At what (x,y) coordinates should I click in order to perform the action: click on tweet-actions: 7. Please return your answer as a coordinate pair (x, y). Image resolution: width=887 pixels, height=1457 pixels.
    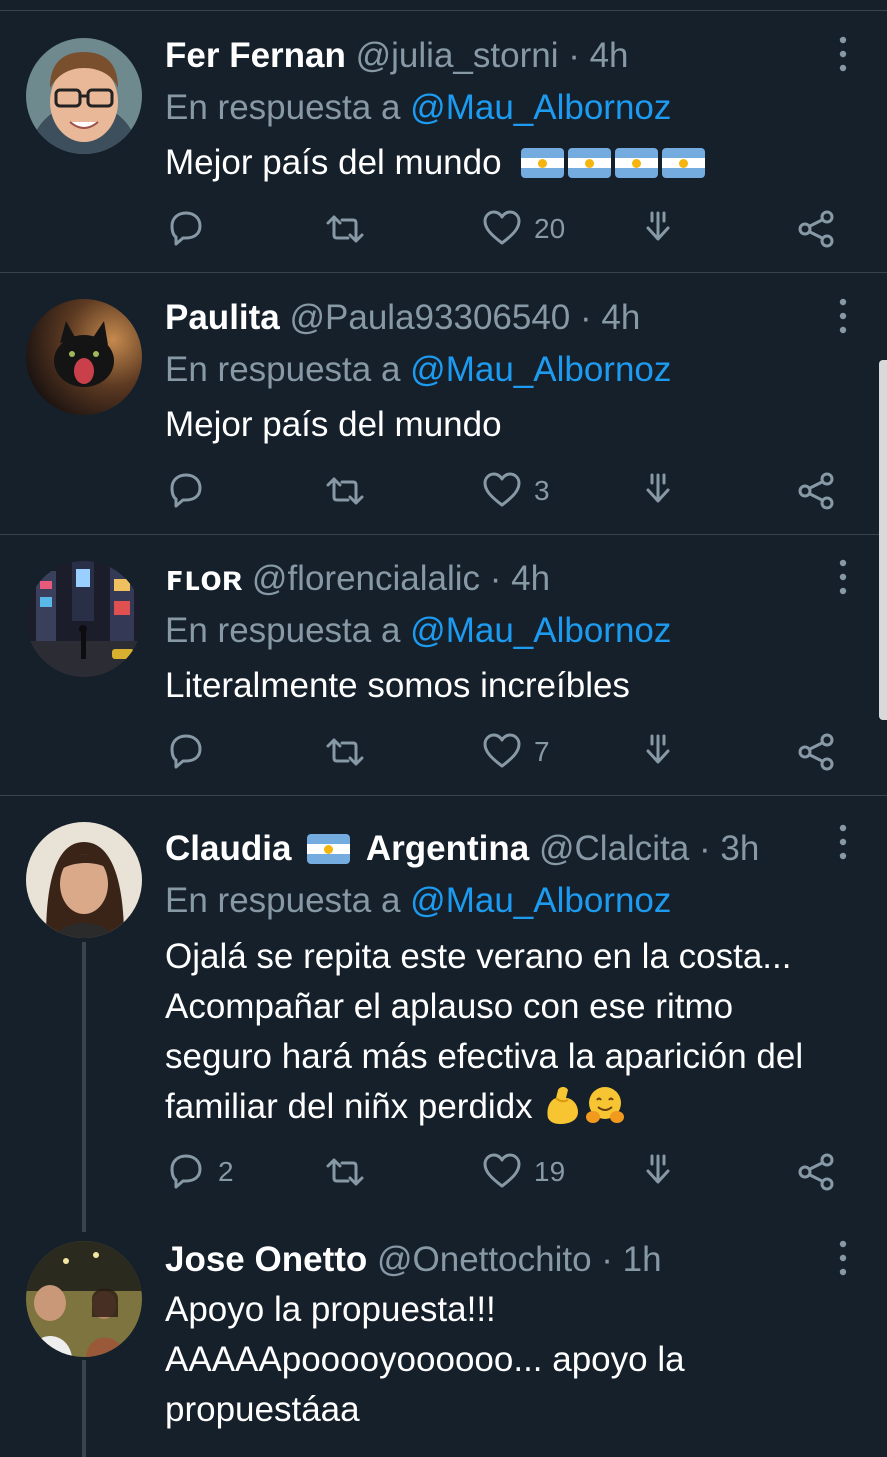
    Looking at the image, I should click on (443, 752).